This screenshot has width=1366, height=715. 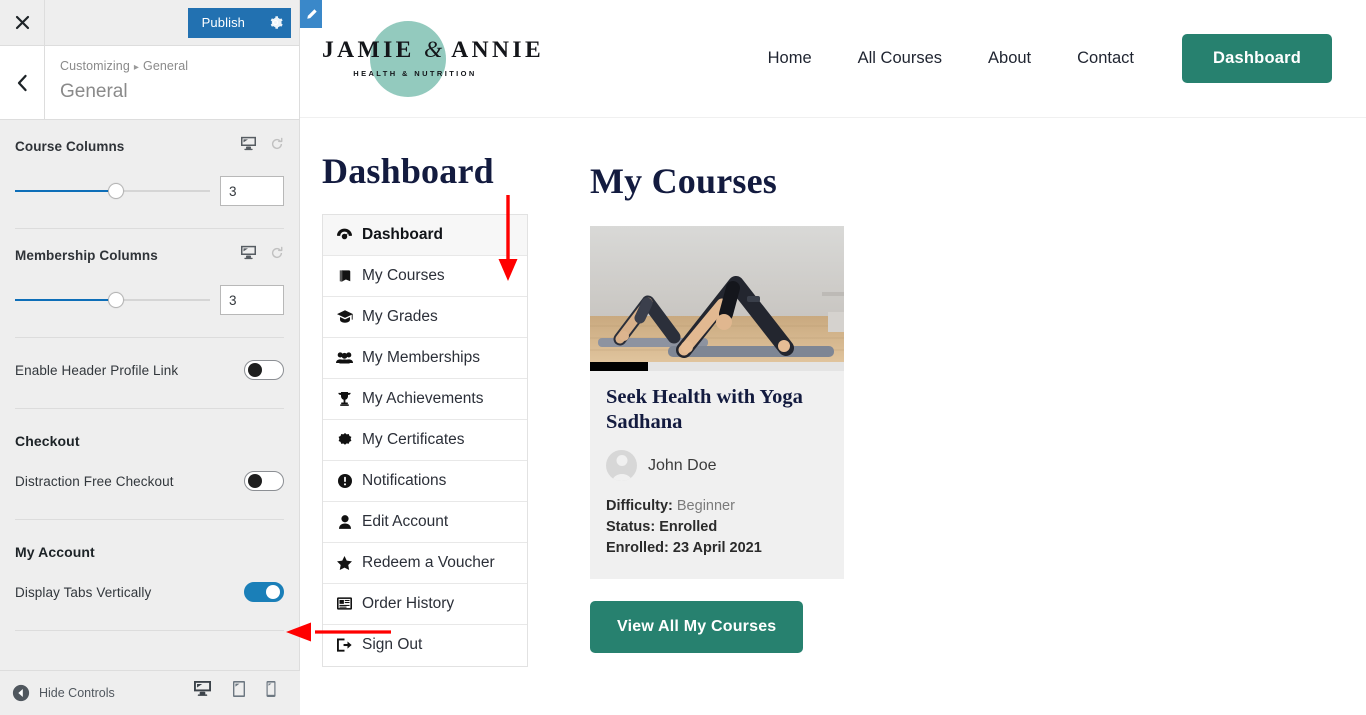 I want to click on logo-brand-amp: &, so click(x=434, y=50).